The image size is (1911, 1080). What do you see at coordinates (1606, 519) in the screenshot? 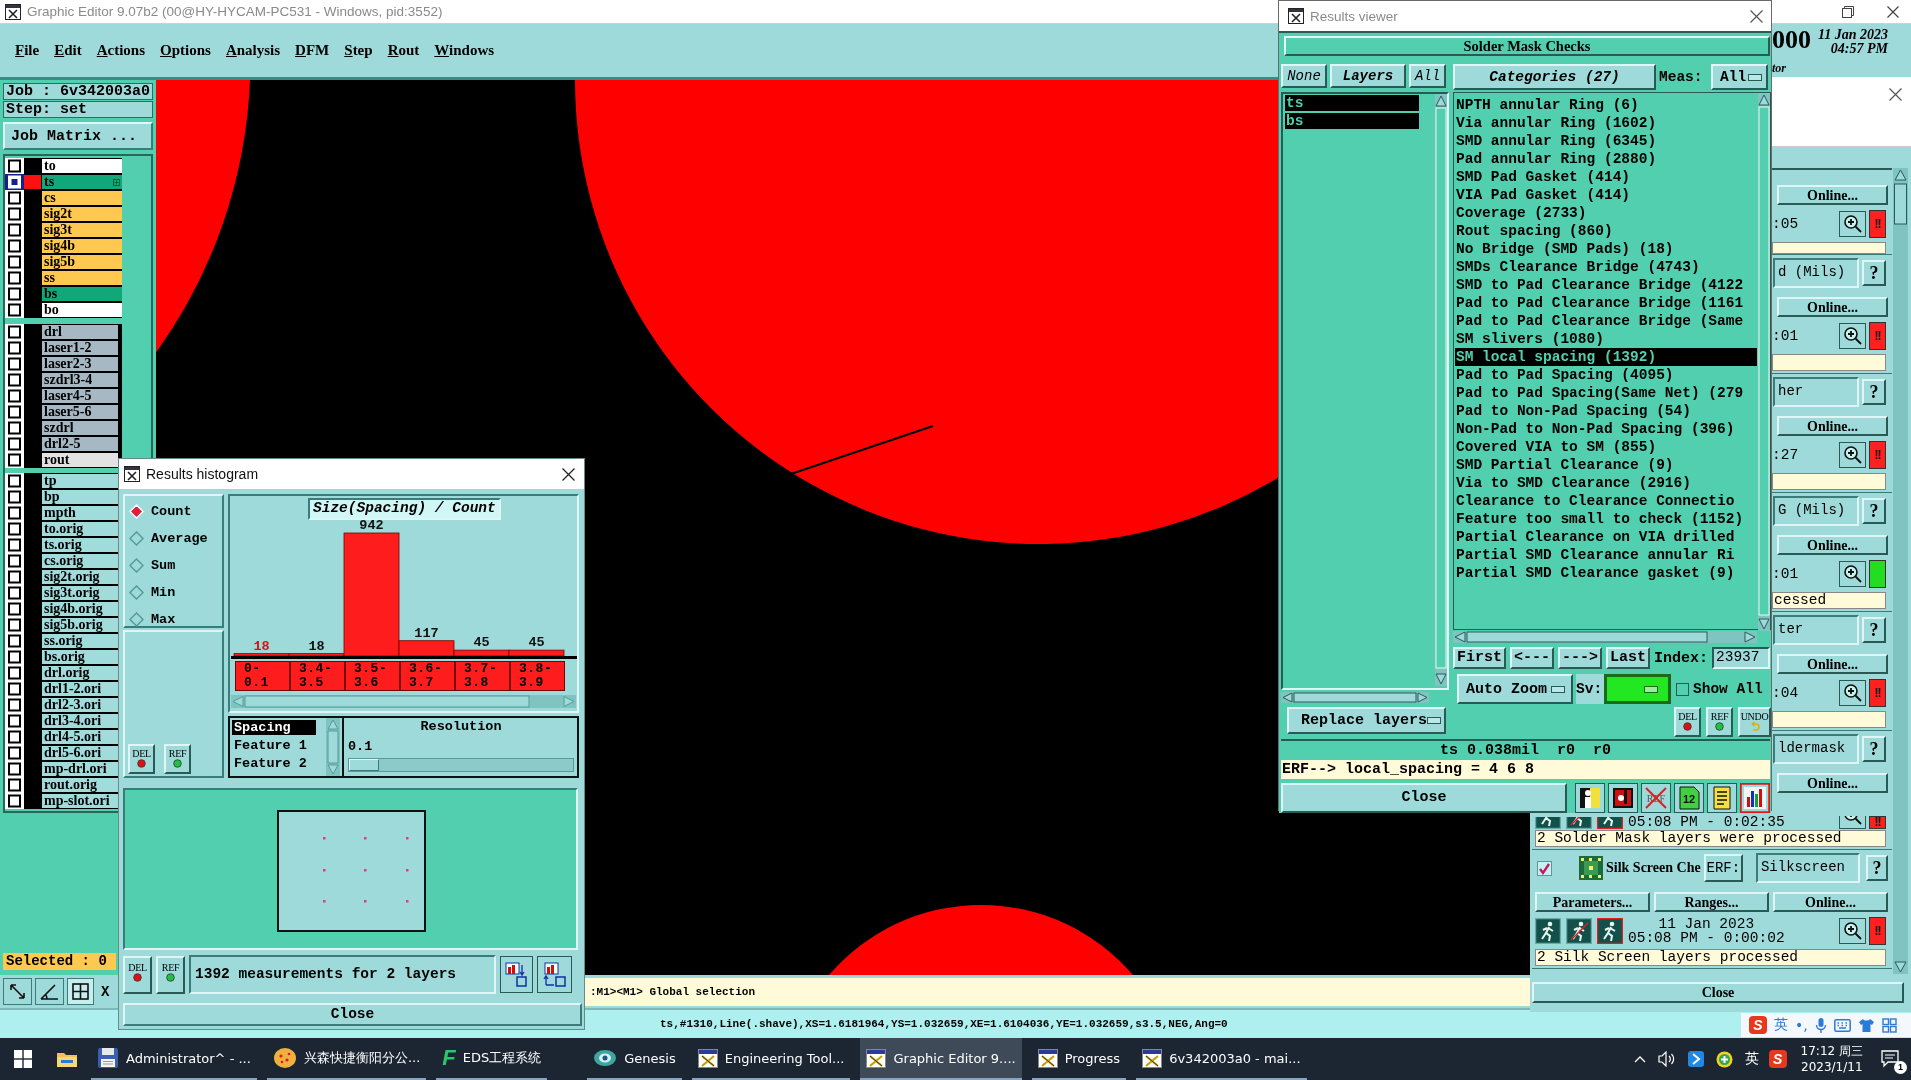
I see `category-item: Feature too small to check (1152)` at bounding box center [1606, 519].